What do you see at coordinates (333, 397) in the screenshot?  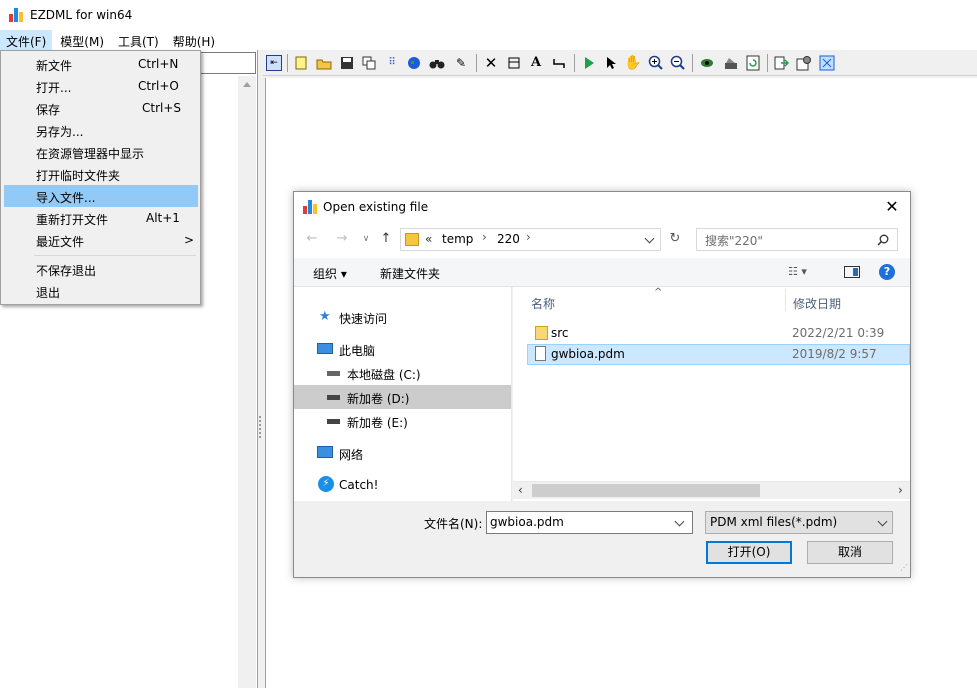 I see `drive-icon` at bounding box center [333, 397].